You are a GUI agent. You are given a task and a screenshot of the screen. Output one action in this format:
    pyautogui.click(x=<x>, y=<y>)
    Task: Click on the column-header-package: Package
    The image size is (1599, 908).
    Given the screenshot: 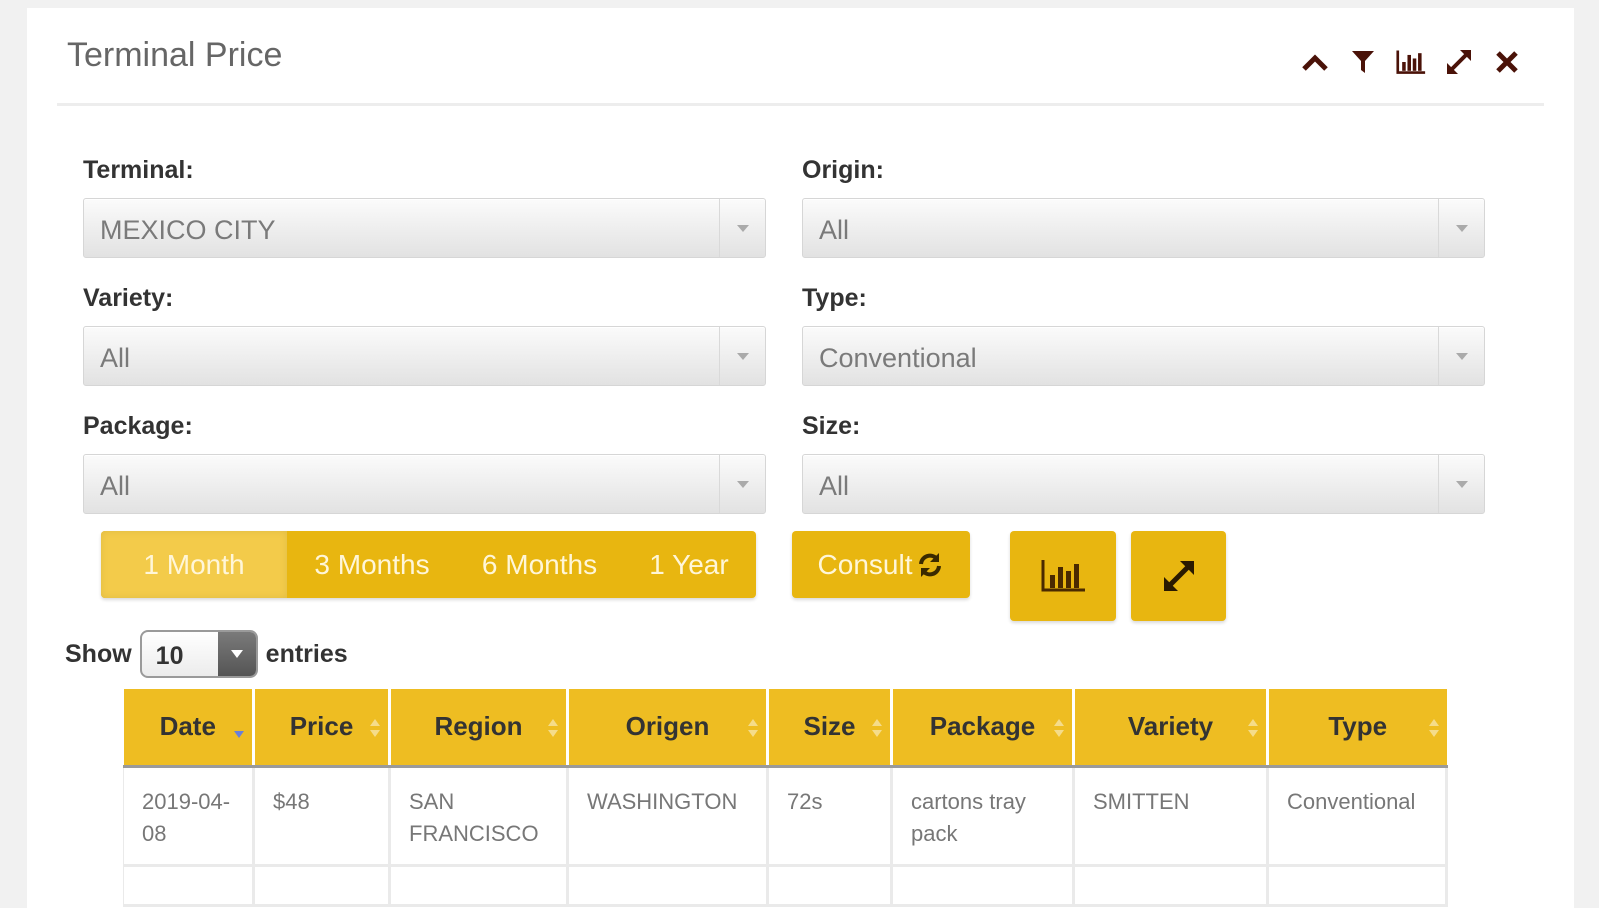 What is the action you would take?
    pyautogui.click(x=983, y=728)
    